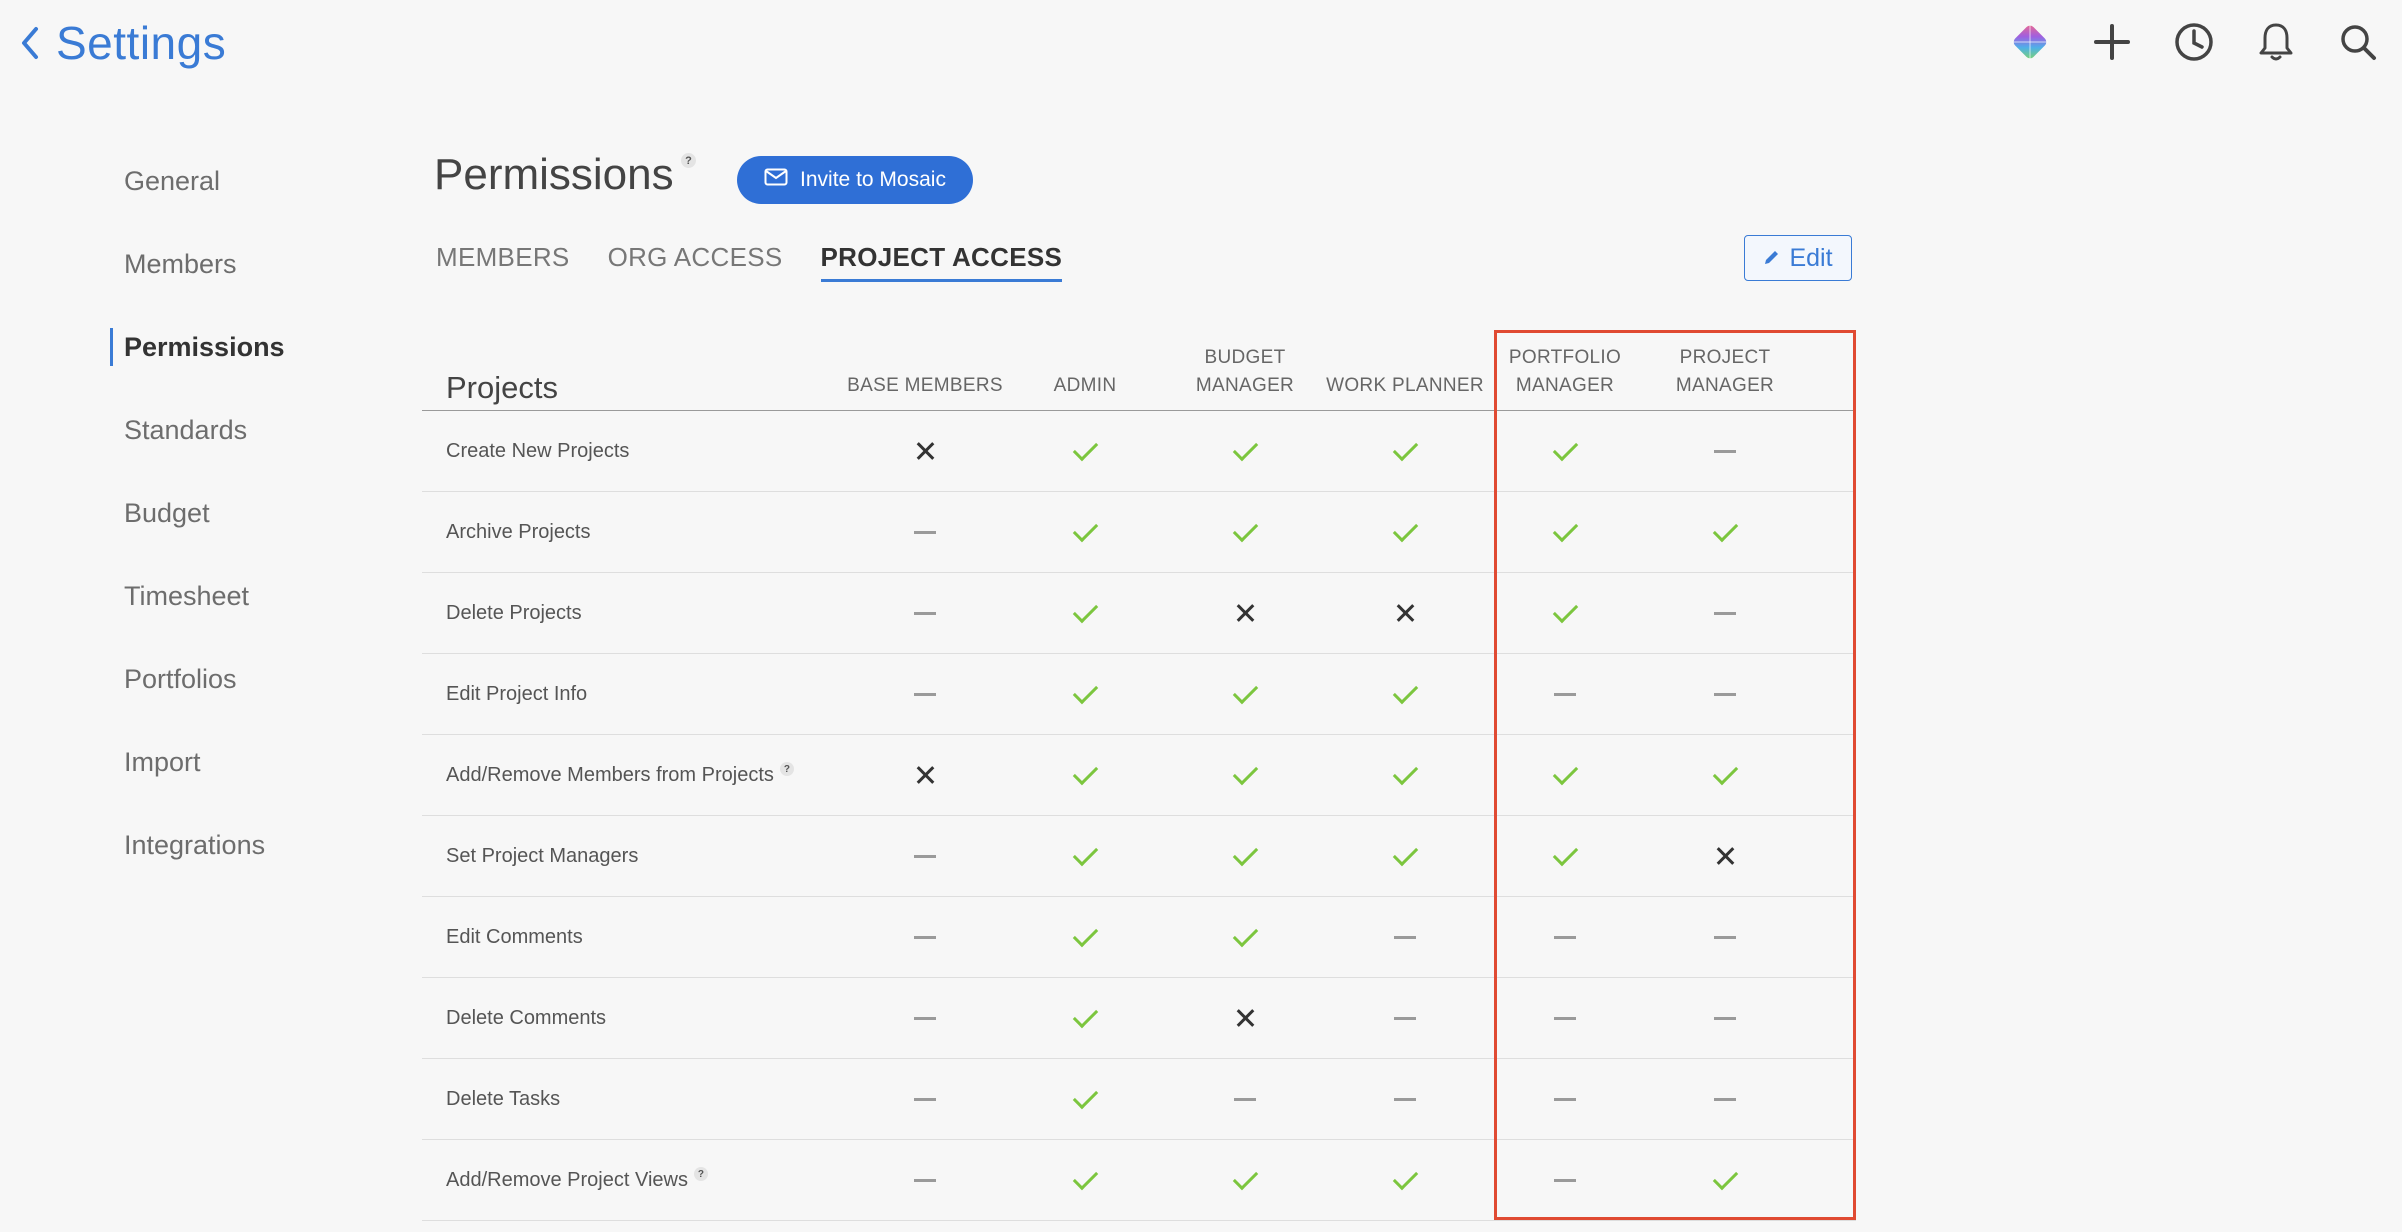 Image resolution: width=2402 pixels, height=1232 pixels. I want to click on edit-button: Edit, so click(1798, 258).